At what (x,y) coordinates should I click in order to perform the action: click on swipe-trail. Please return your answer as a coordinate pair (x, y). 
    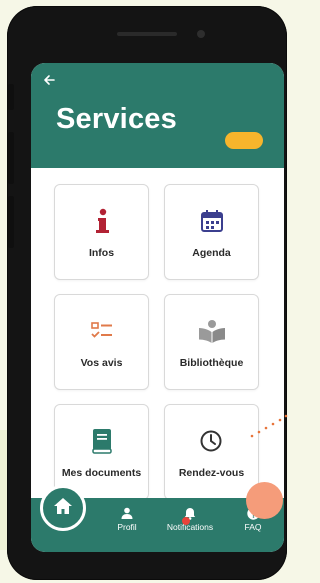
    Looking at the image, I should click on (269, 426).